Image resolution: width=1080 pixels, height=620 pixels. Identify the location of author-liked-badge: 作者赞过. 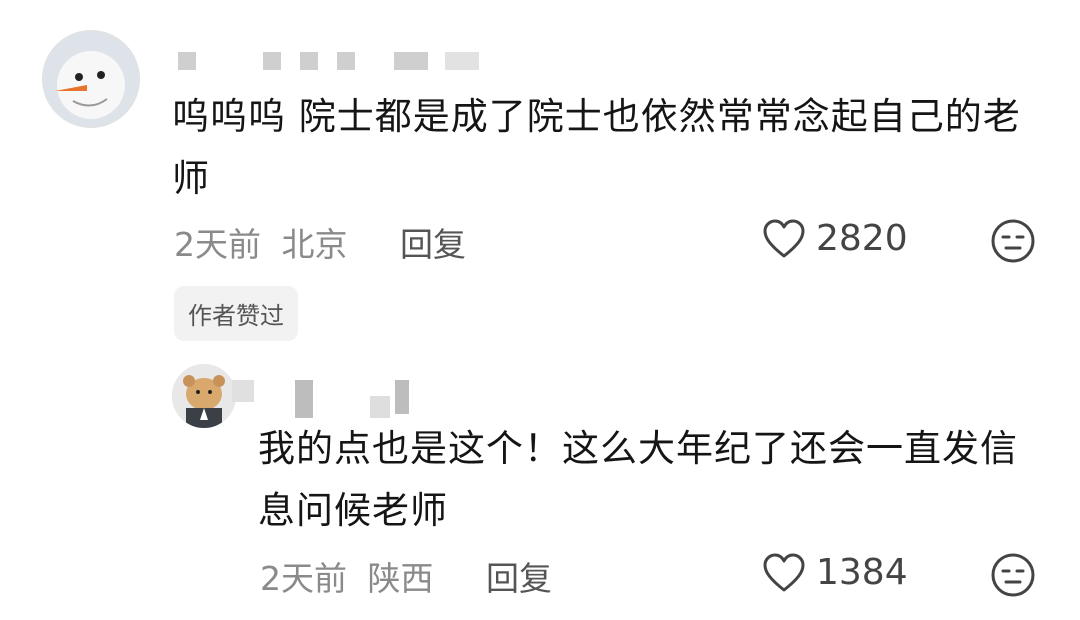
(236, 313).